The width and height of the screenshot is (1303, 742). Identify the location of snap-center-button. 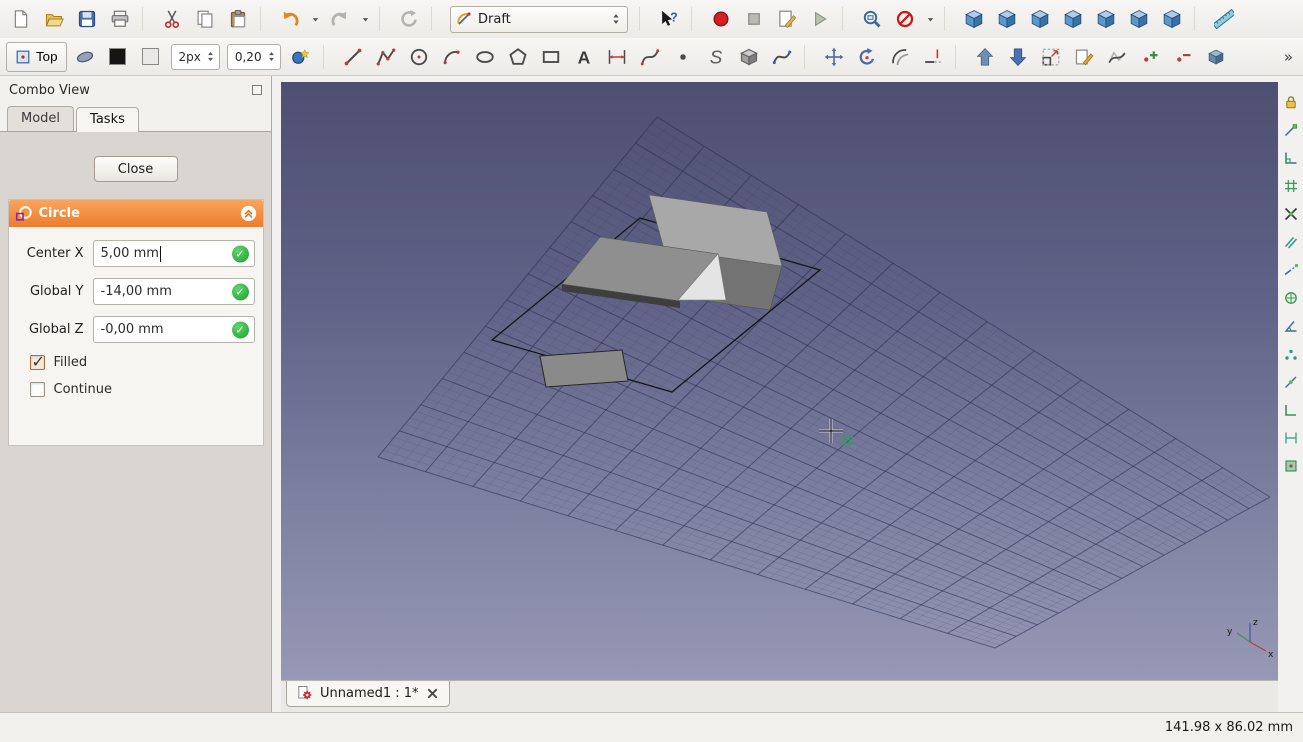
(1291, 298).